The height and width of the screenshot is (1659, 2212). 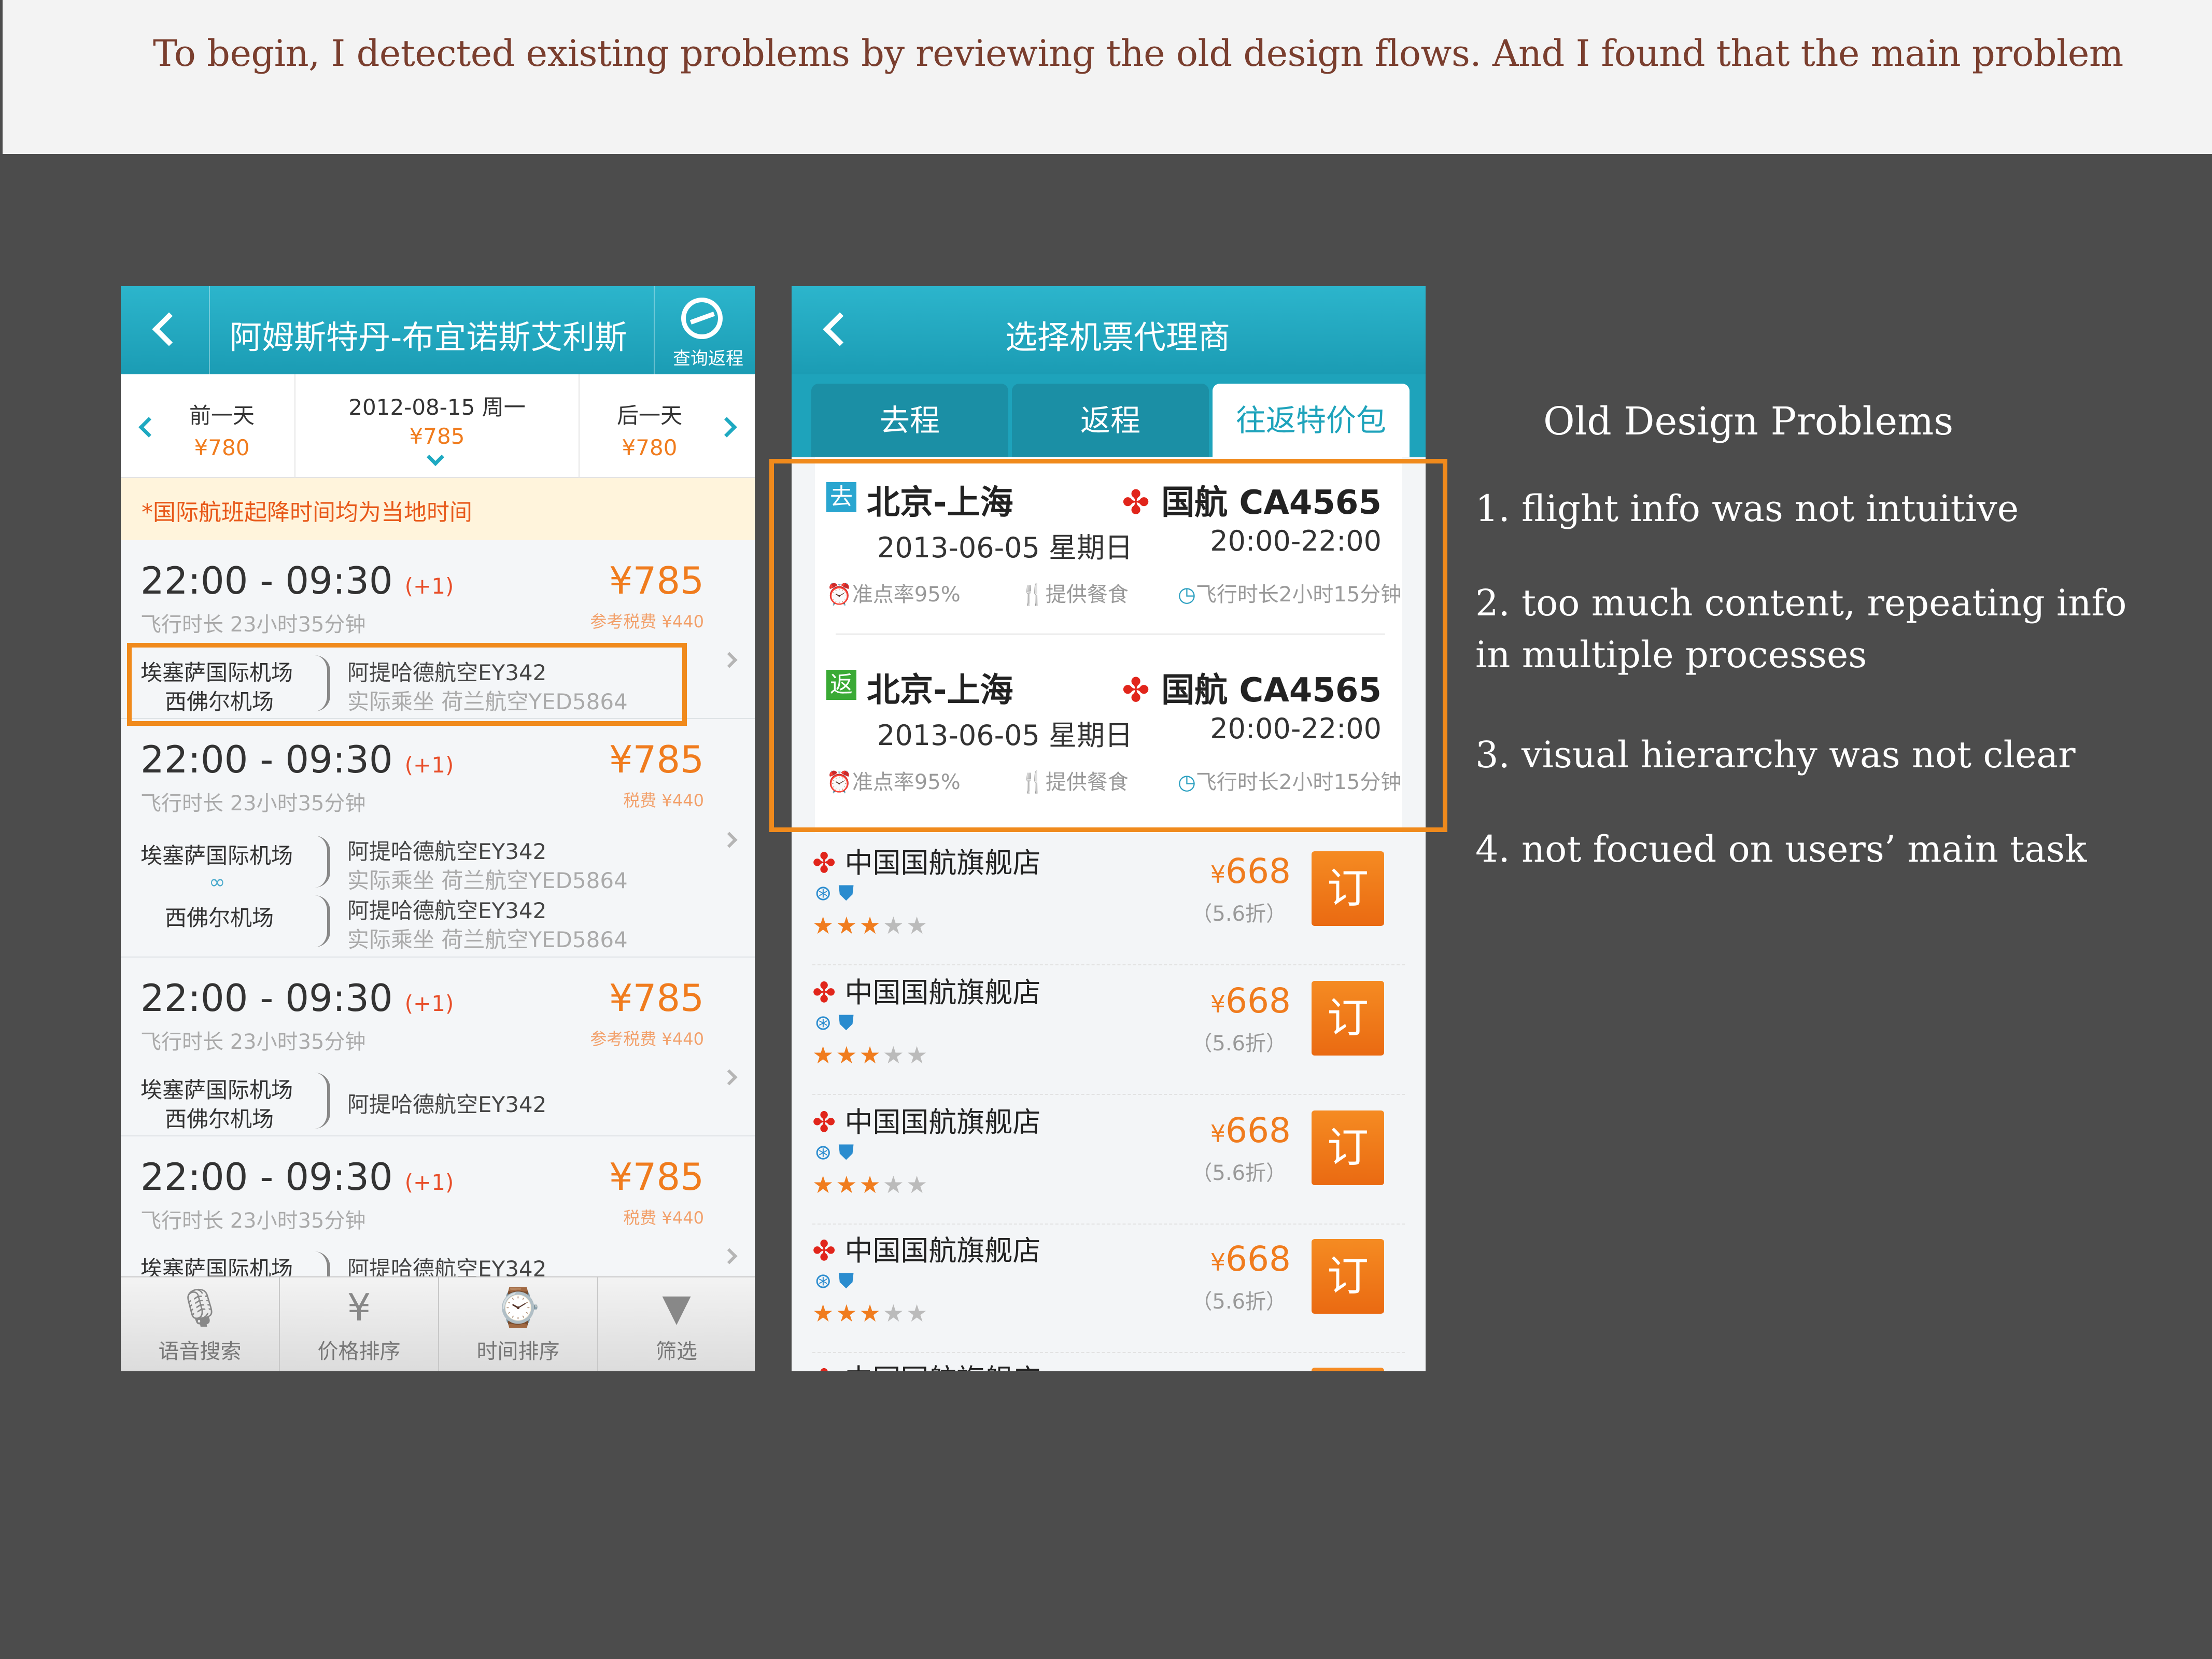 I want to click on yen-icon: ¥, so click(x=359, y=1307).